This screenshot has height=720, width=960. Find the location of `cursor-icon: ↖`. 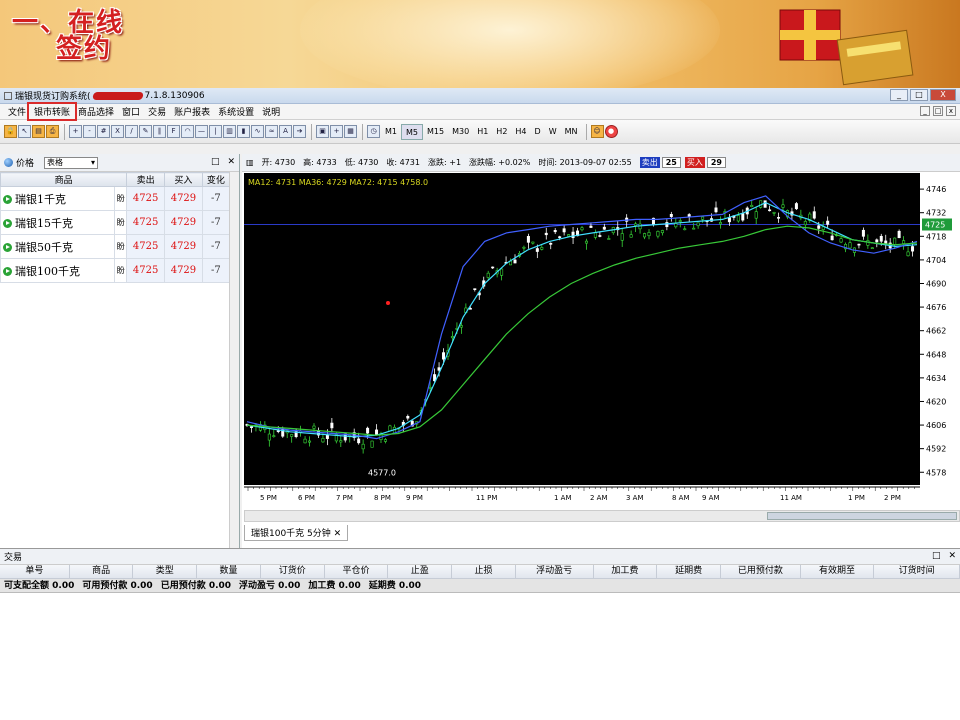

cursor-icon: ↖ is located at coordinates (24, 131).